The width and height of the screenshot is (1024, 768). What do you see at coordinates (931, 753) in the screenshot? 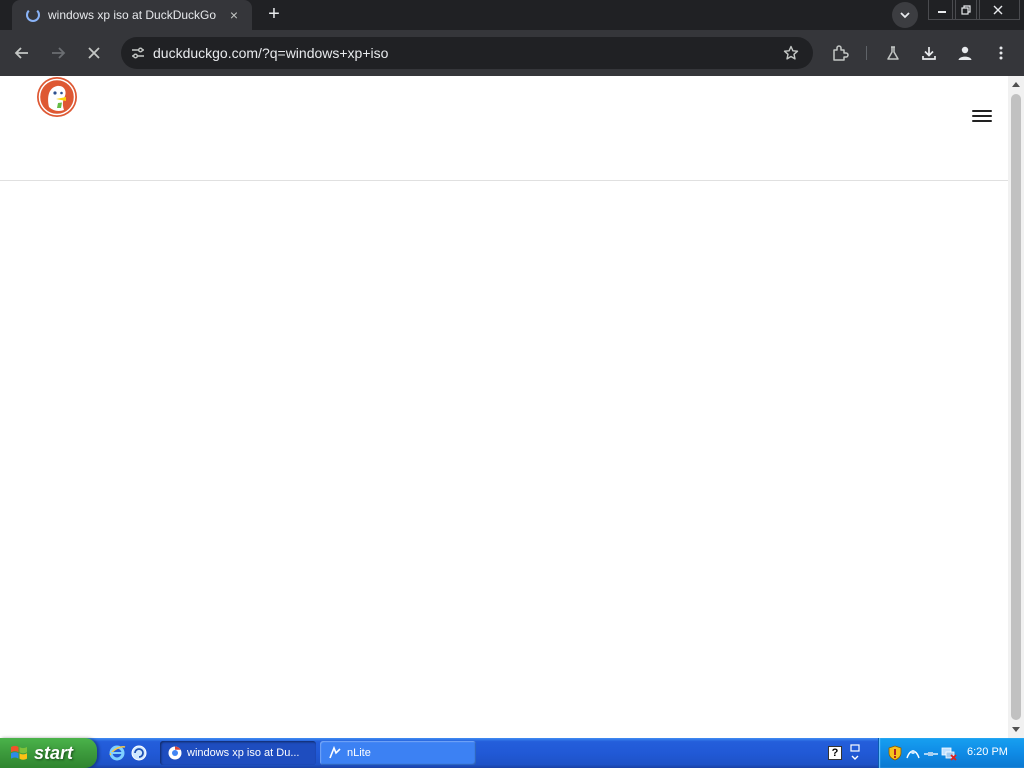
I see `cable-icon` at bounding box center [931, 753].